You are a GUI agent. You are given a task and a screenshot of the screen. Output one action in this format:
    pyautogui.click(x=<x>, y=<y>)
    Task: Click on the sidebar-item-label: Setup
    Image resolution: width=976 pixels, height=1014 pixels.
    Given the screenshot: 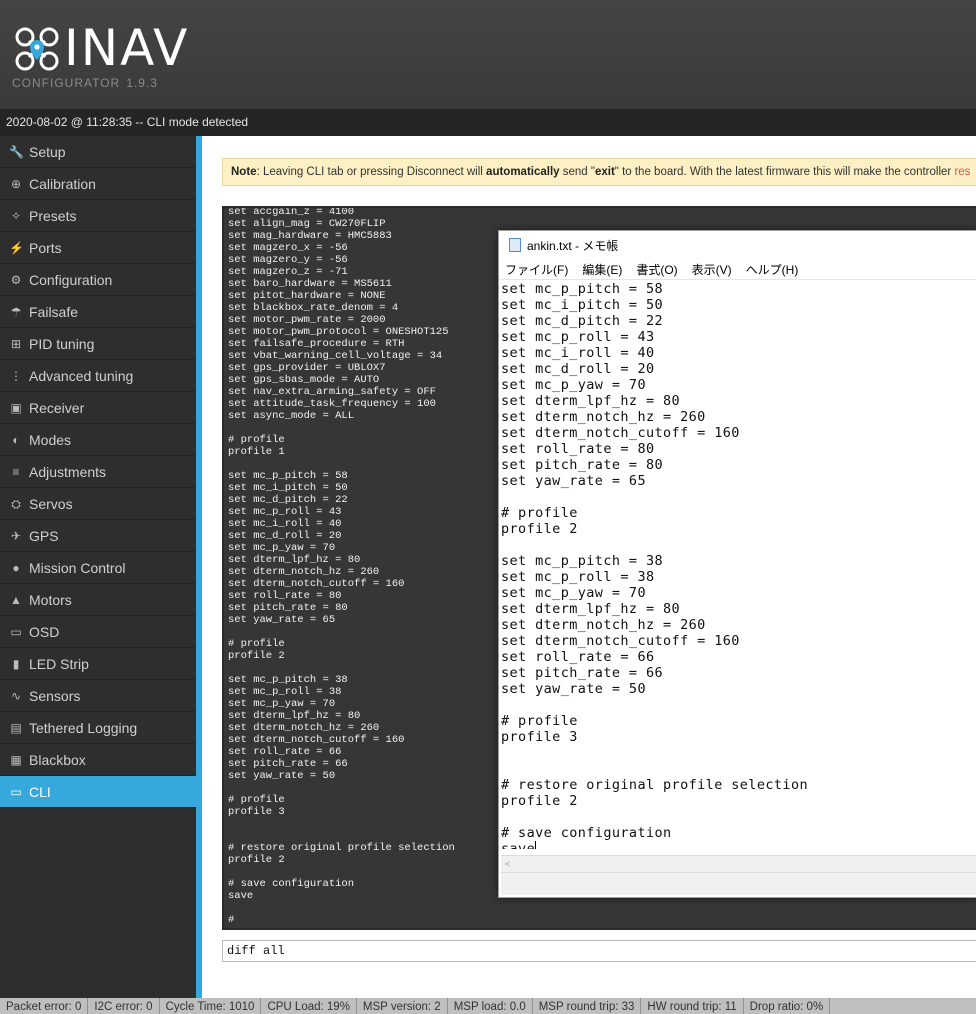 What is the action you would take?
    pyautogui.click(x=47, y=151)
    